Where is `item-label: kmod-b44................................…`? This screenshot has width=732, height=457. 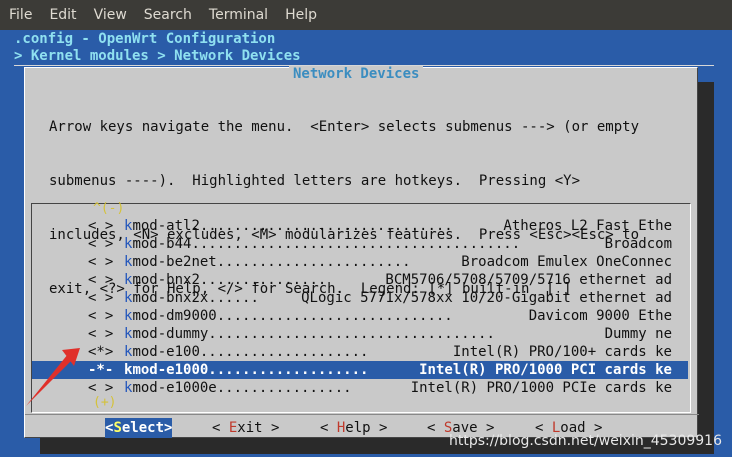
item-label: kmod-b44................................… is located at coordinates (322, 244).